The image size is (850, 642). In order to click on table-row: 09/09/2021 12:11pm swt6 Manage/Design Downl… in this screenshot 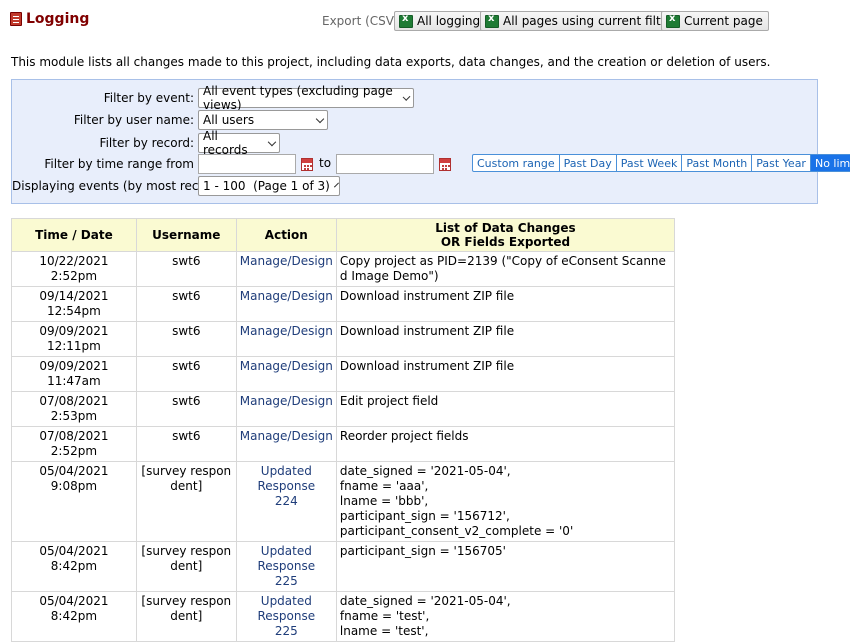, I will do `click(343, 339)`.